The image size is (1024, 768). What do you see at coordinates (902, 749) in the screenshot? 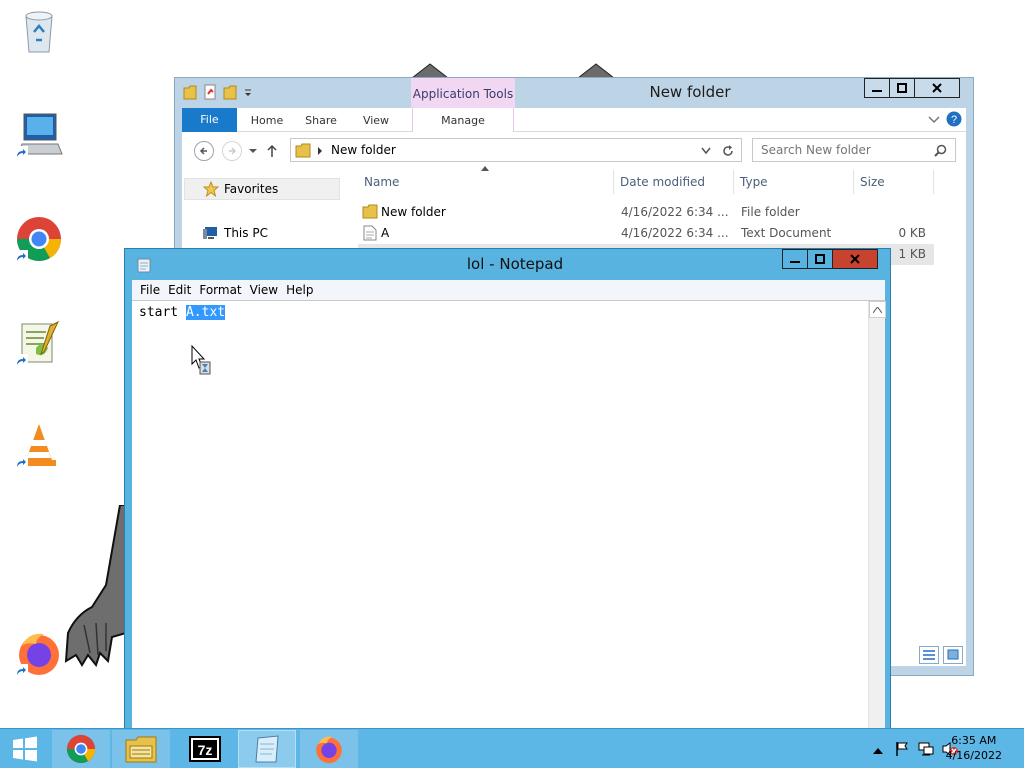
I see `action-center-flag-icon` at bounding box center [902, 749].